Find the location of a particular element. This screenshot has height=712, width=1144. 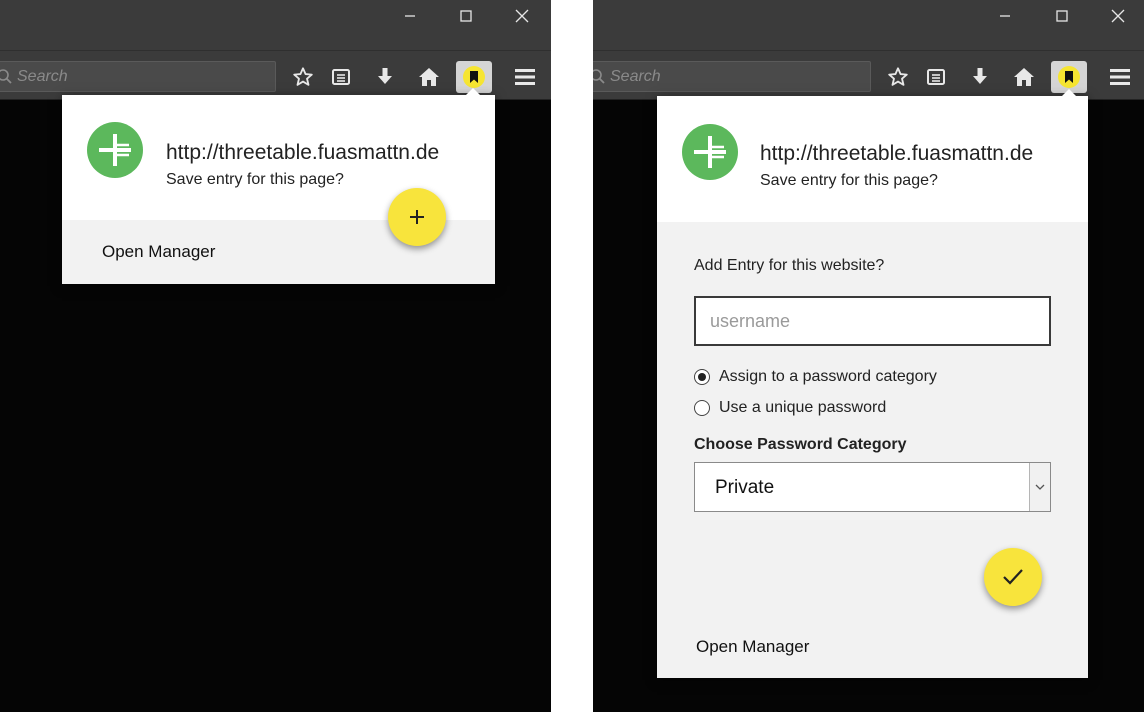

confirm-entry-button is located at coordinates (1013, 577).